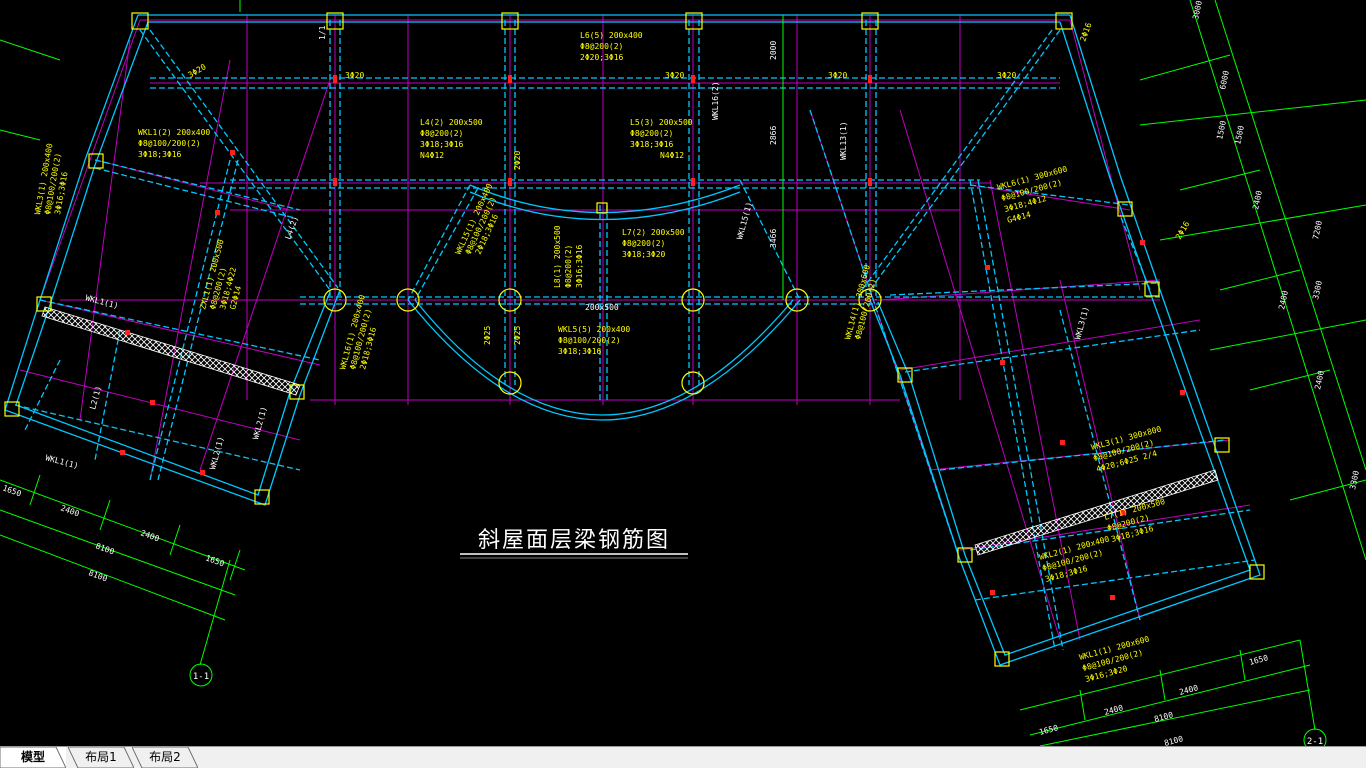 The height and width of the screenshot is (768, 1366). I want to click on tab-label: 模型, so click(32, 757).